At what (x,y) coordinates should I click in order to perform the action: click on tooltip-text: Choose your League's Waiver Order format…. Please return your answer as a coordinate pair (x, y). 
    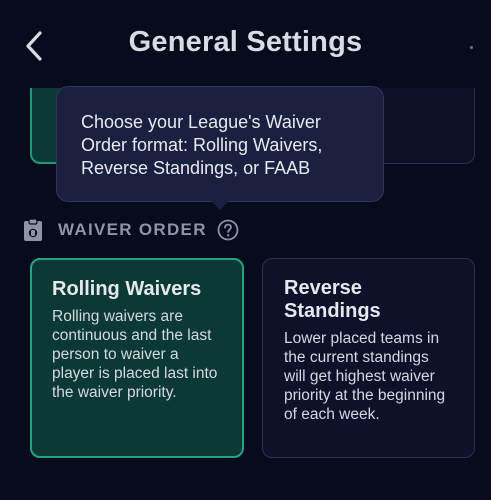
    Looking at the image, I should click on (202, 145).